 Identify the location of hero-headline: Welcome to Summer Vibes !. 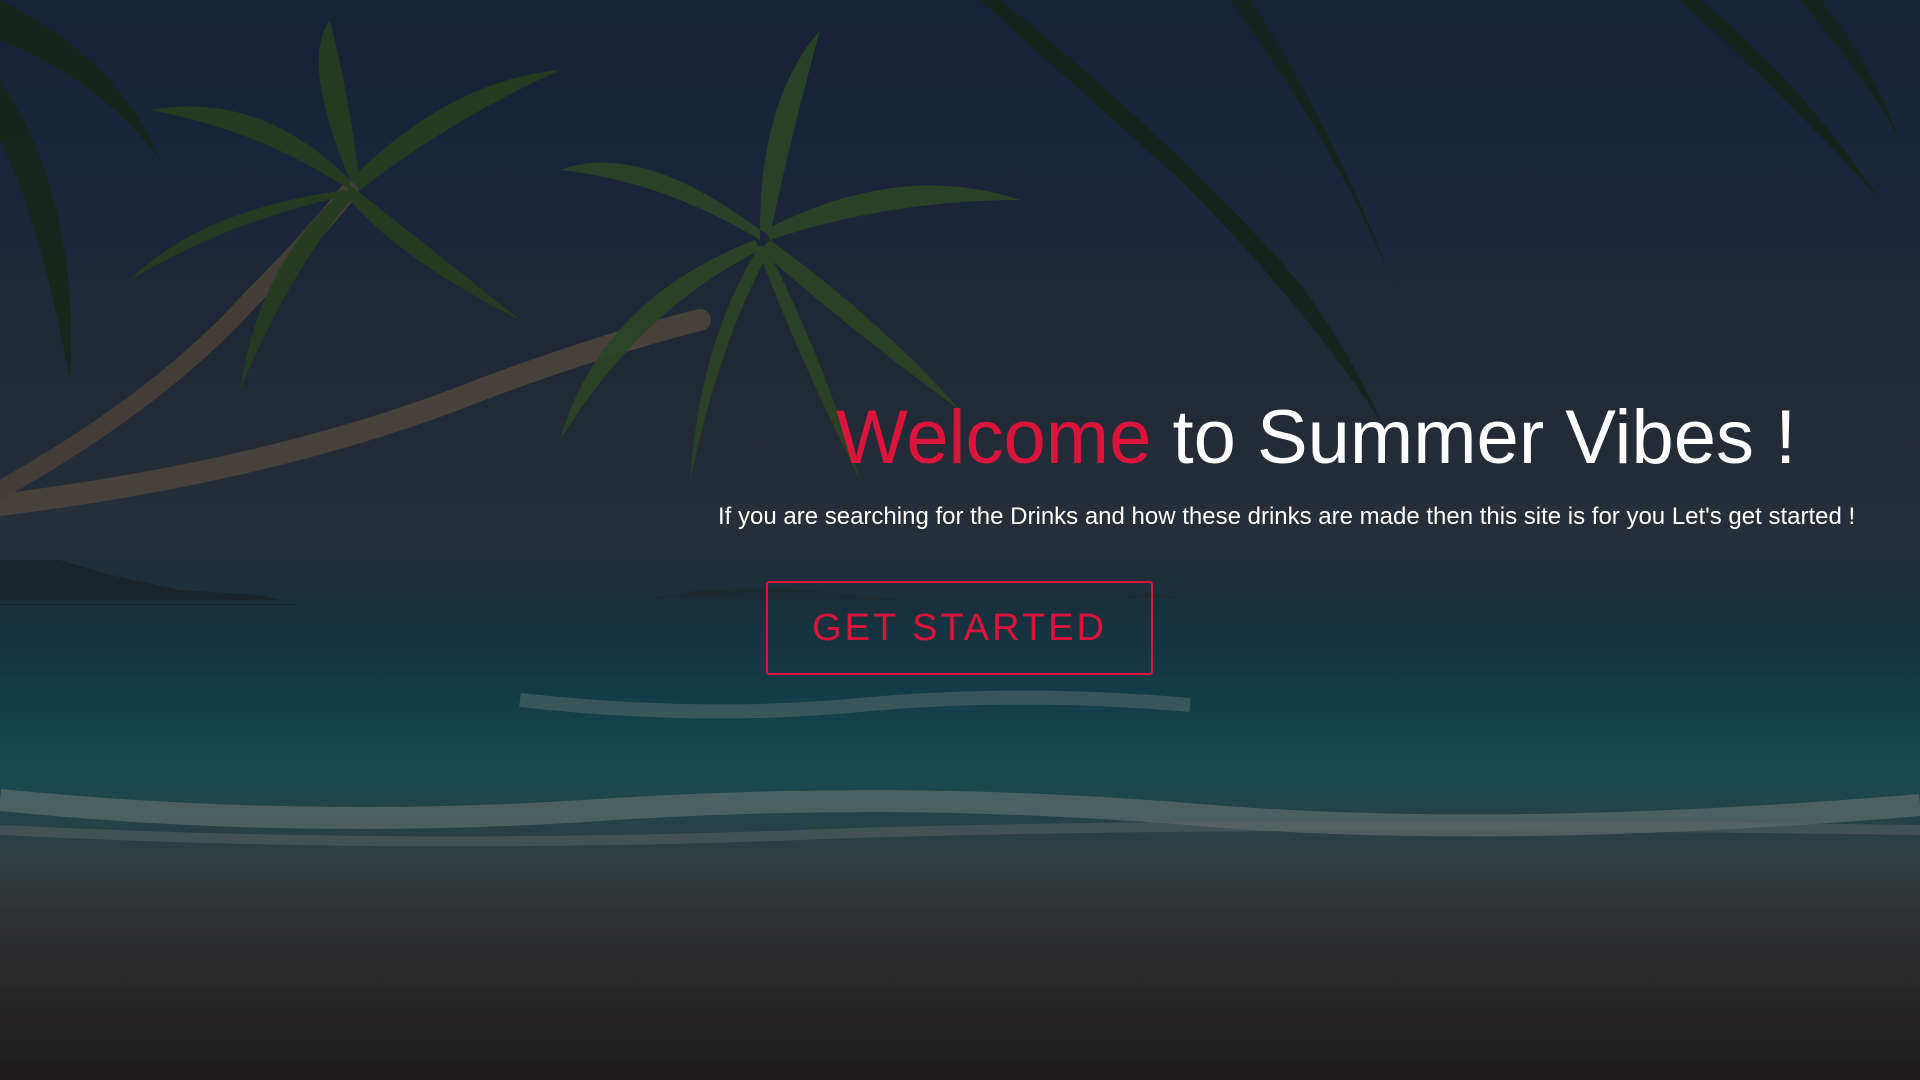
(1316, 438).